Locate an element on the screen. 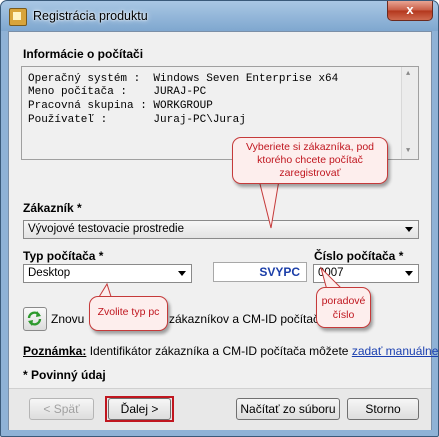 The image size is (439, 437). number-callout: poradové číslo is located at coordinates (343, 307).